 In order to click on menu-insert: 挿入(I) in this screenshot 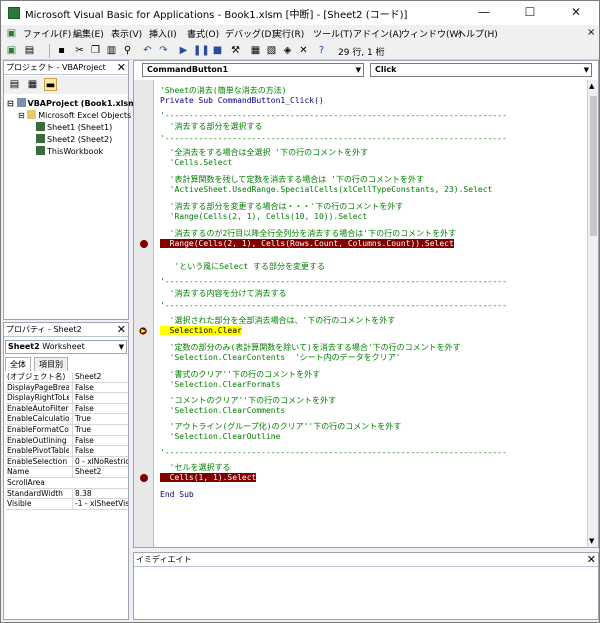, I will do `click(163, 33)`.